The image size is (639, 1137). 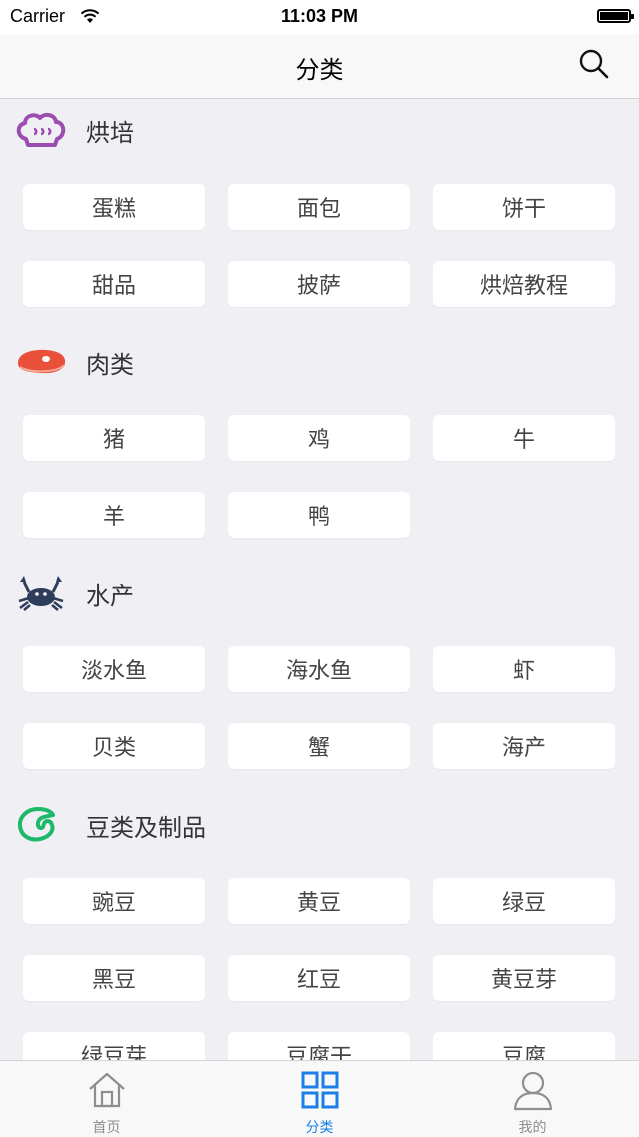 What do you see at coordinates (524, 669) in the screenshot?
I see `category-tag: 虾` at bounding box center [524, 669].